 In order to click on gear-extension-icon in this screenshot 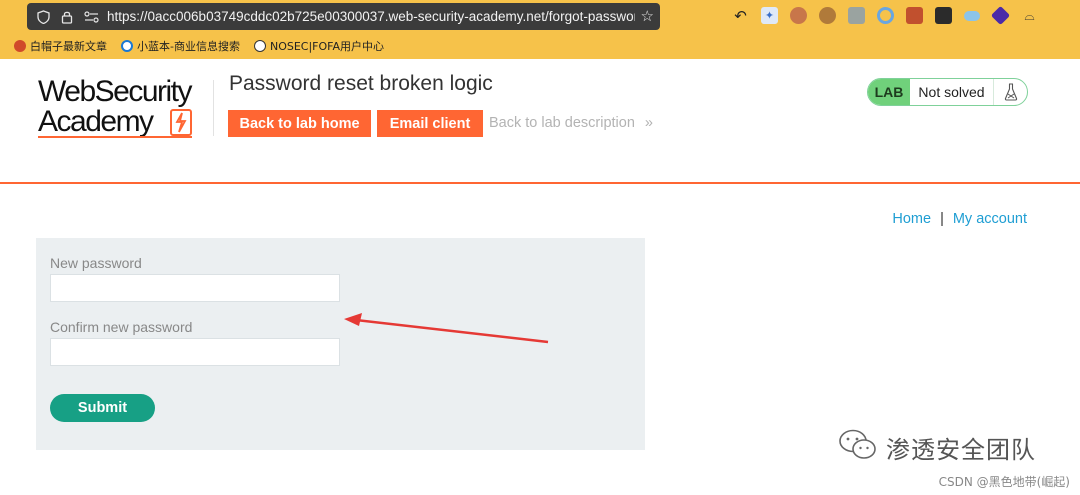, I will do `click(914, 15)`.